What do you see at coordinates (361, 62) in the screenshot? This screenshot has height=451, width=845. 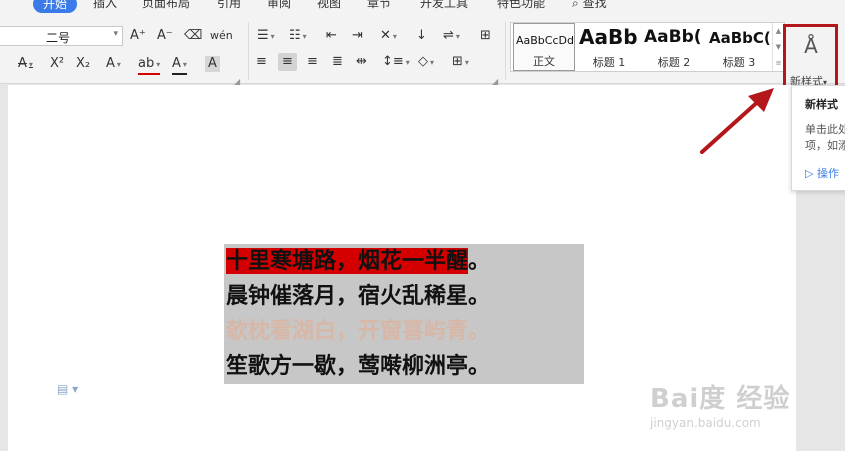 I see `distributed-align-icon: ⇹` at bounding box center [361, 62].